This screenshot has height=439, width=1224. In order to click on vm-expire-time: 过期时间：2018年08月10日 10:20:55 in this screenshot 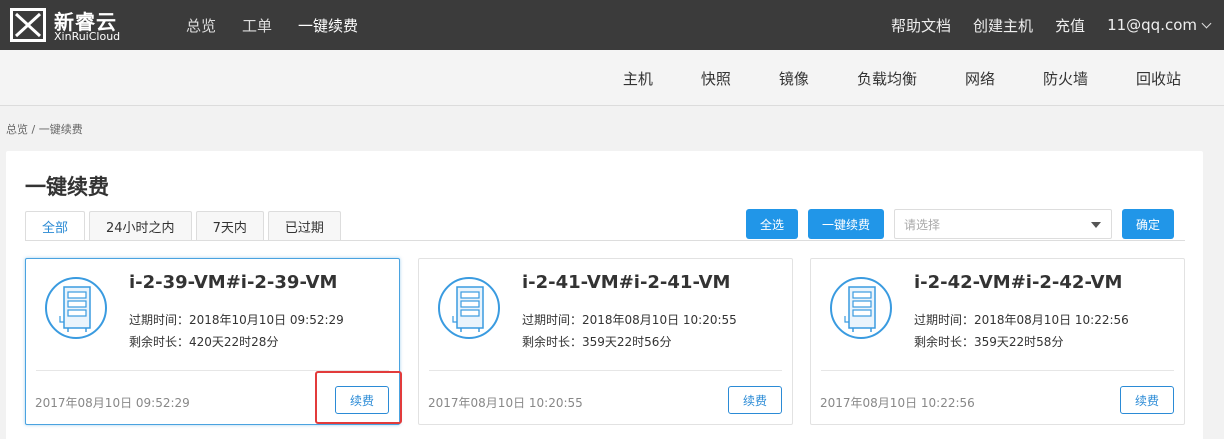, I will do `click(629, 320)`.